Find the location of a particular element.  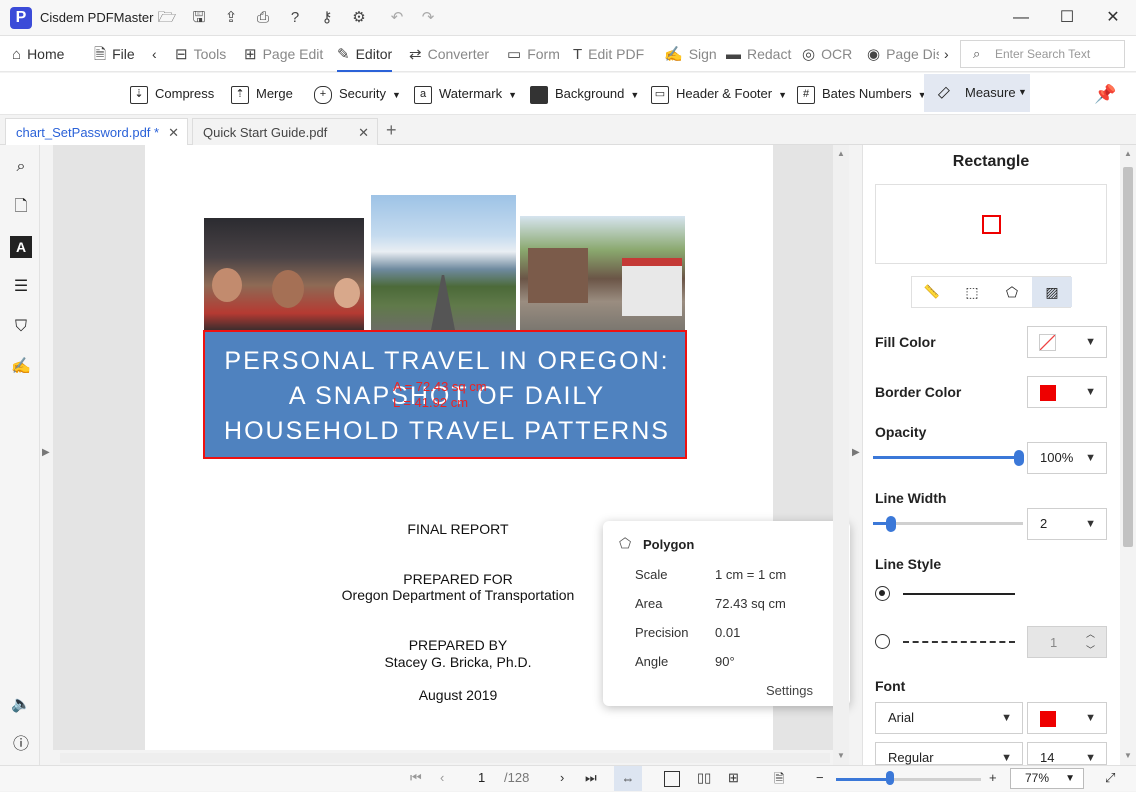

share-icon: ⇪ is located at coordinates (231, 18).